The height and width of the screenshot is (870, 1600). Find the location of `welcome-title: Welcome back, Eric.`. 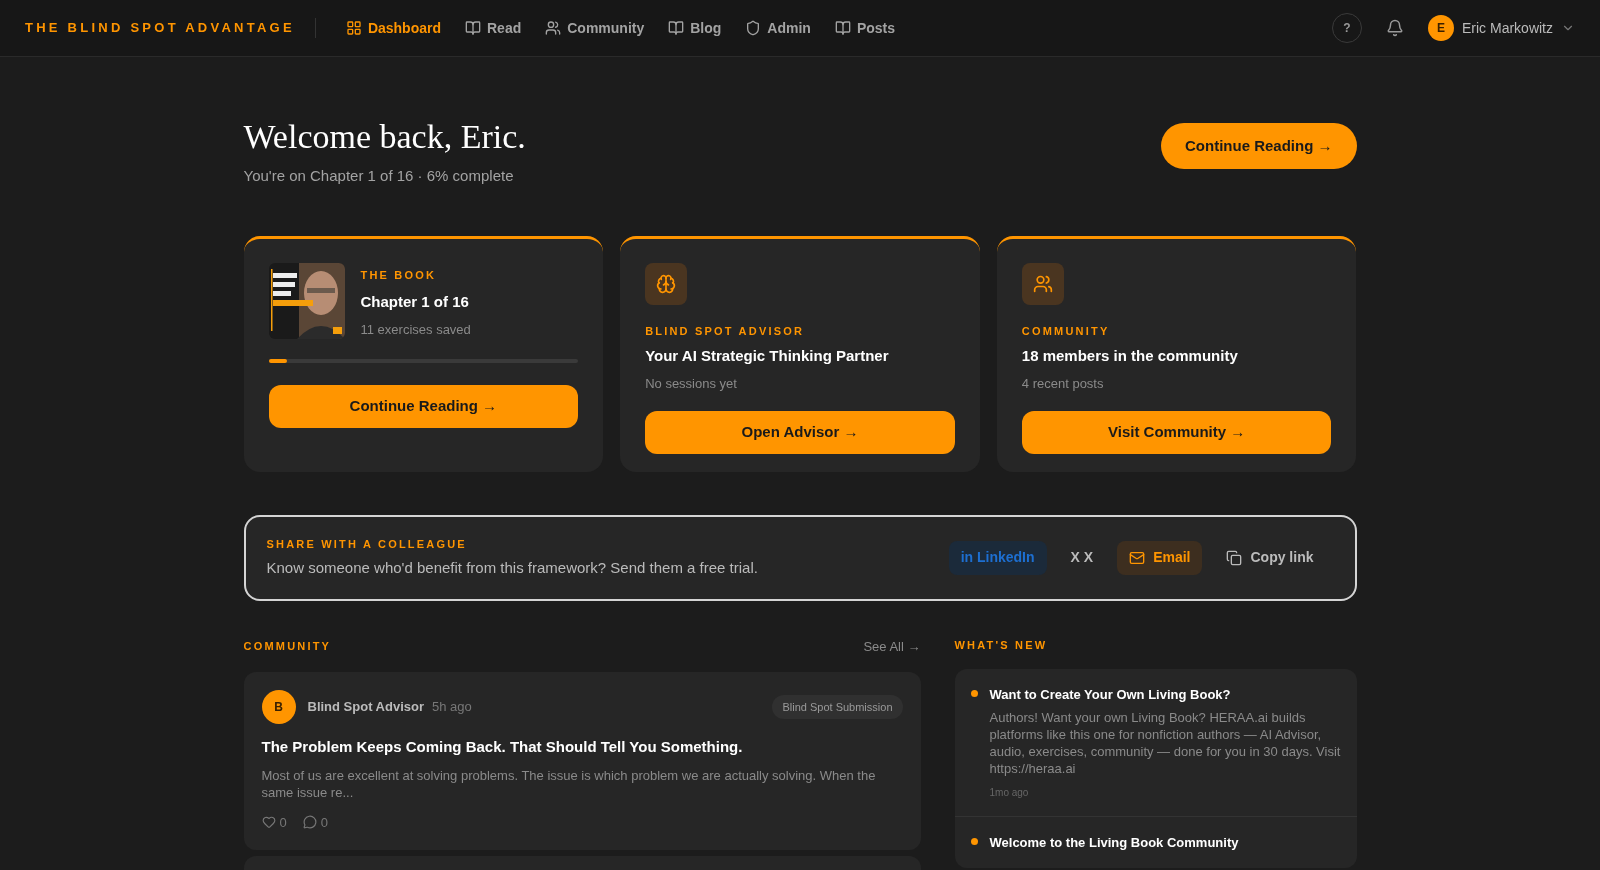

welcome-title: Welcome back, Eric. is located at coordinates (384, 137).